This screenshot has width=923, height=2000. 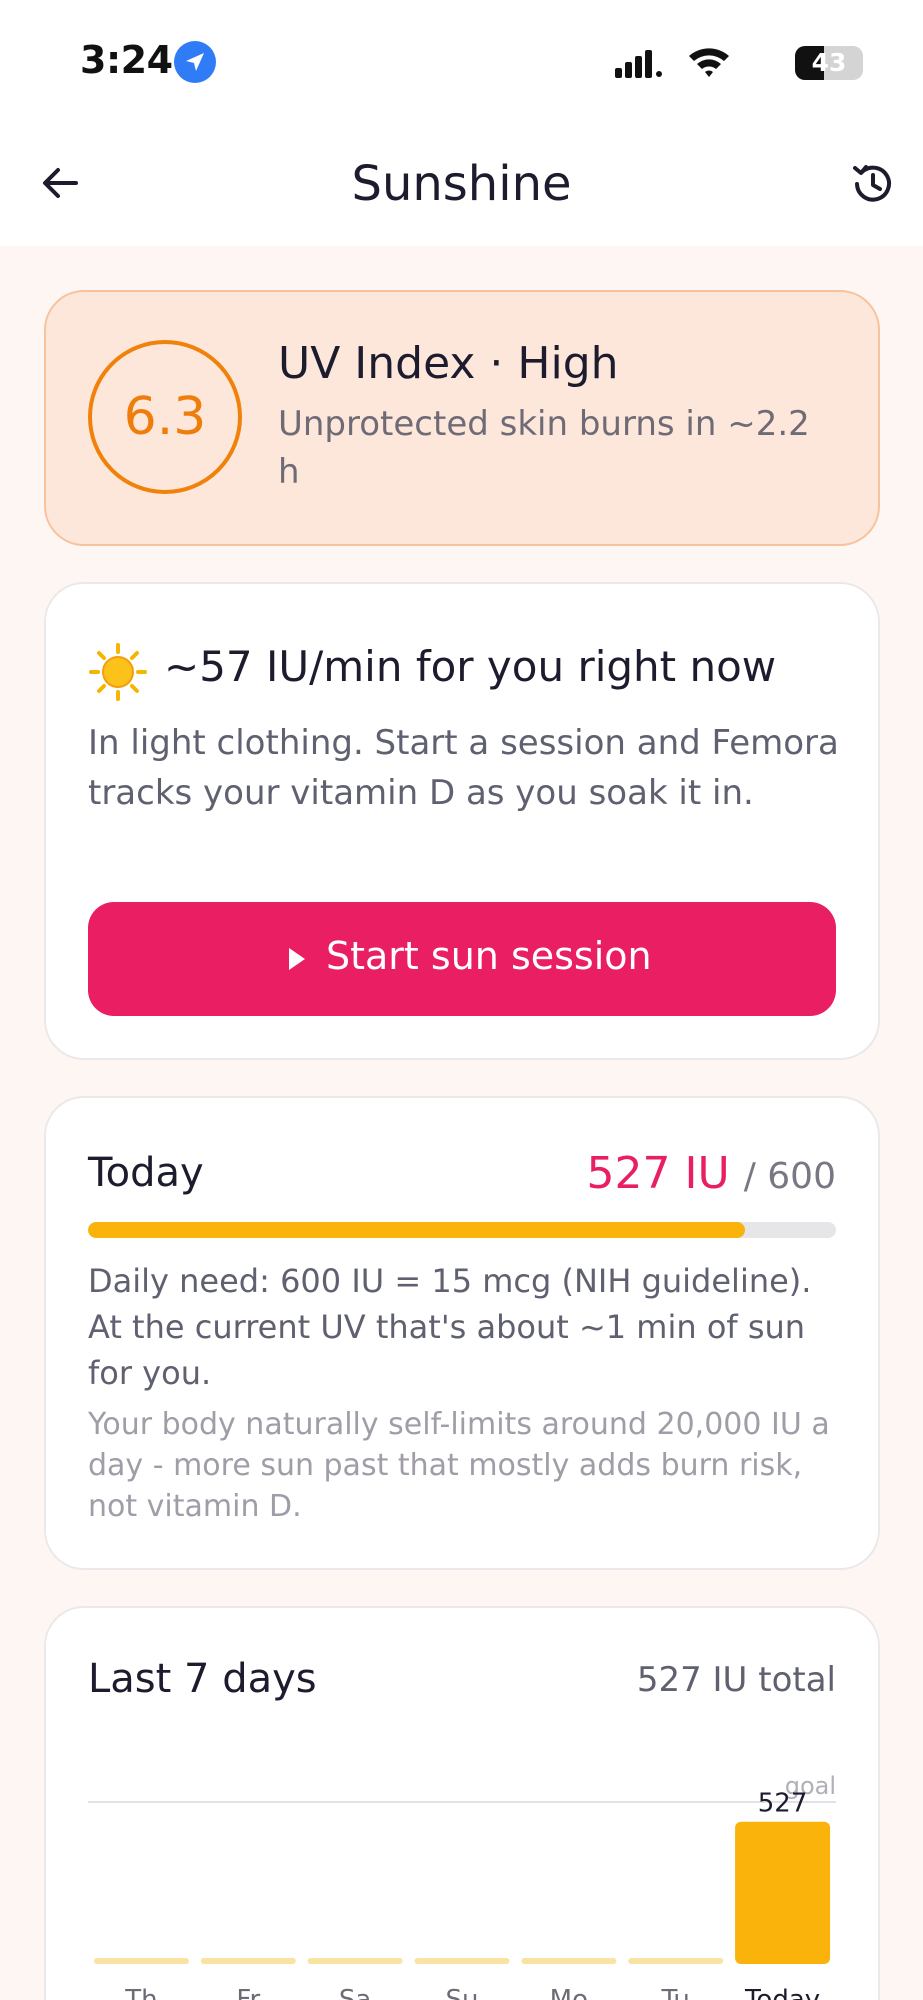 What do you see at coordinates (355, 1992) in the screenshot?
I see `day-label: Sa` at bounding box center [355, 1992].